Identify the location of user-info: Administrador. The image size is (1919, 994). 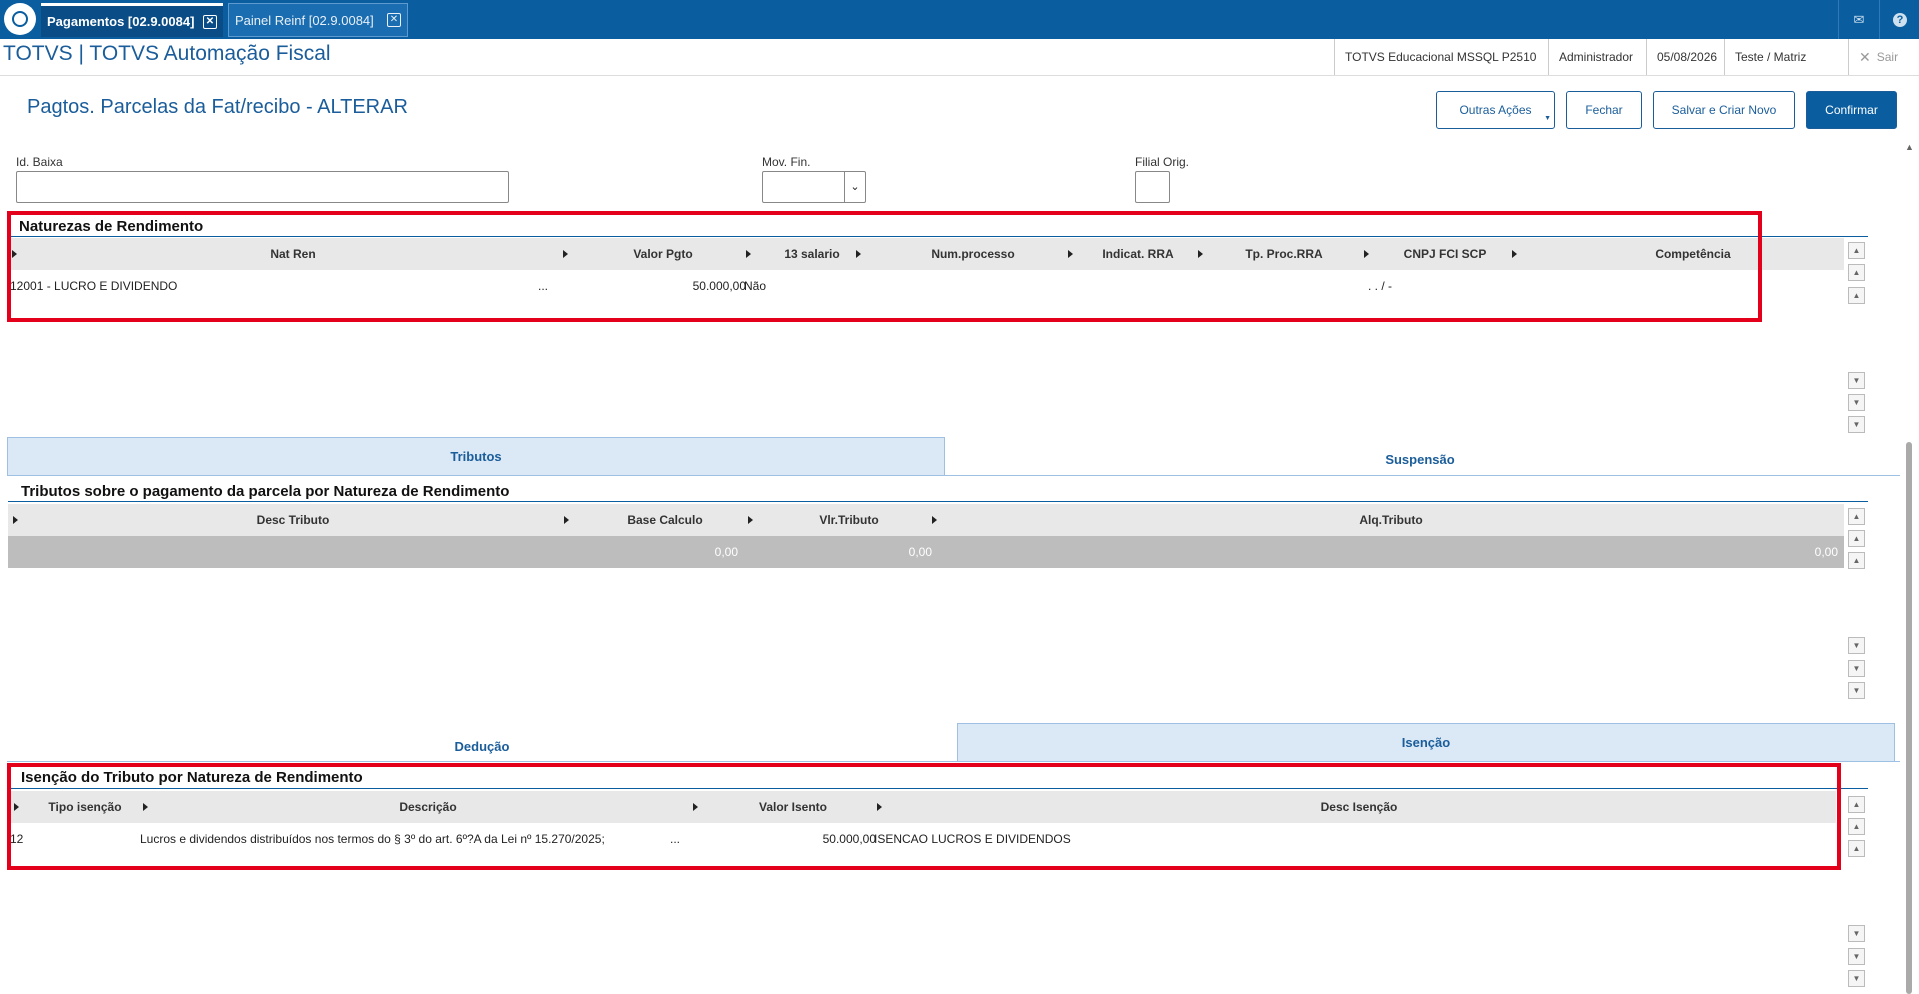
(1597, 57).